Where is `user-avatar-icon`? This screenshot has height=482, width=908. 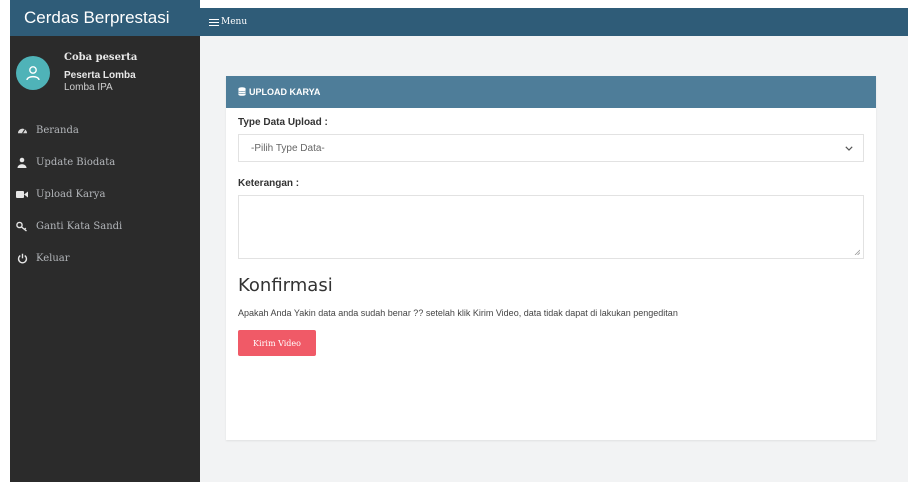
user-avatar-icon is located at coordinates (33, 73).